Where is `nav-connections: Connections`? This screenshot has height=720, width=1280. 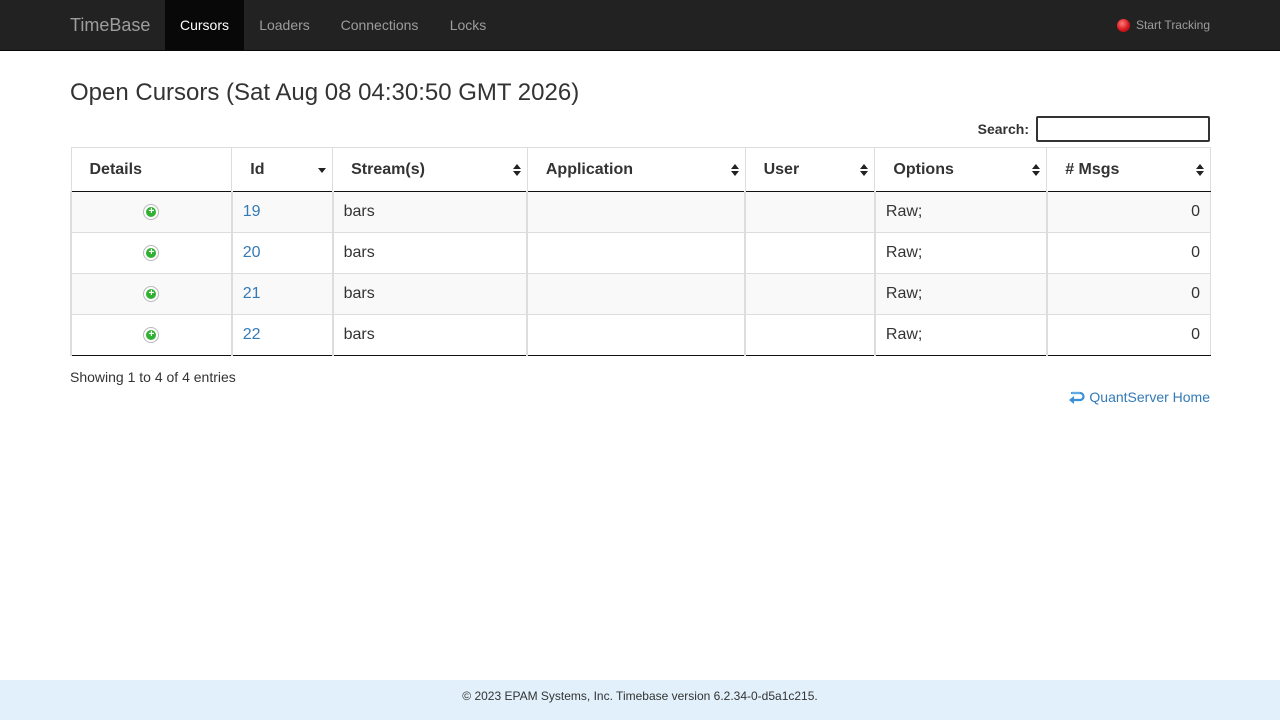
nav-connections: Connections is located at coordinates (379, 25).